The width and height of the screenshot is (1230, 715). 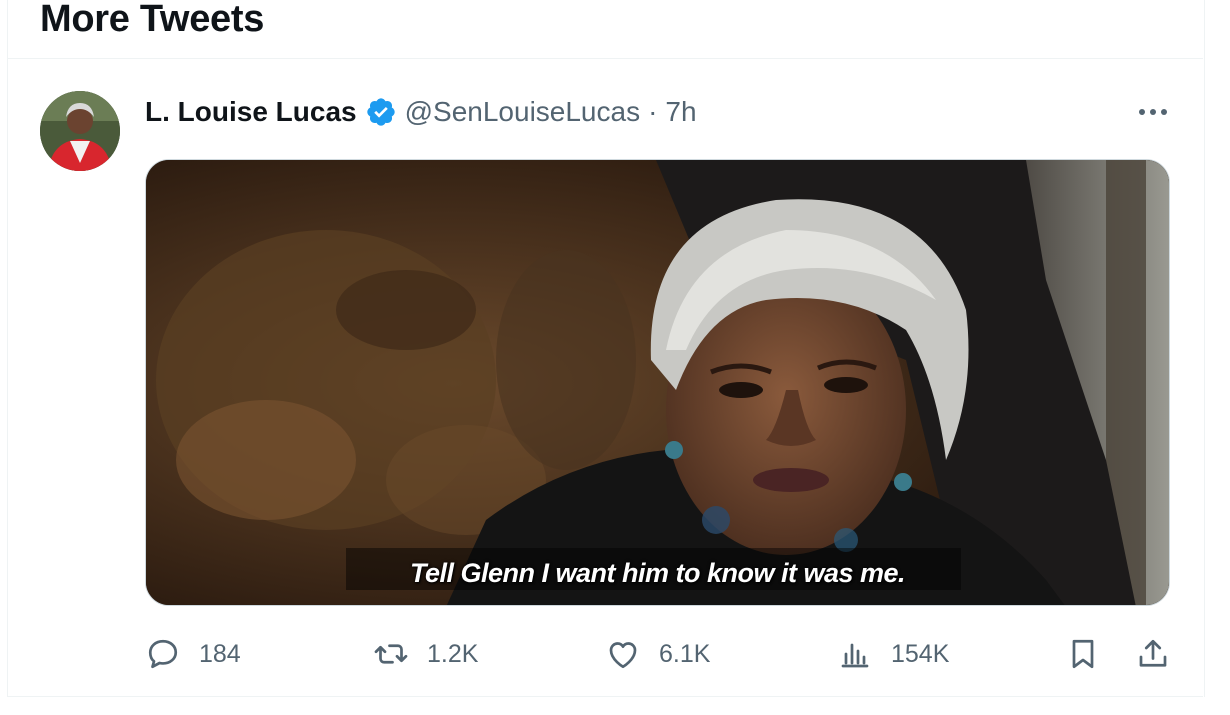 I want to click on like-button: 6.1K, so click(x=657, y=654).